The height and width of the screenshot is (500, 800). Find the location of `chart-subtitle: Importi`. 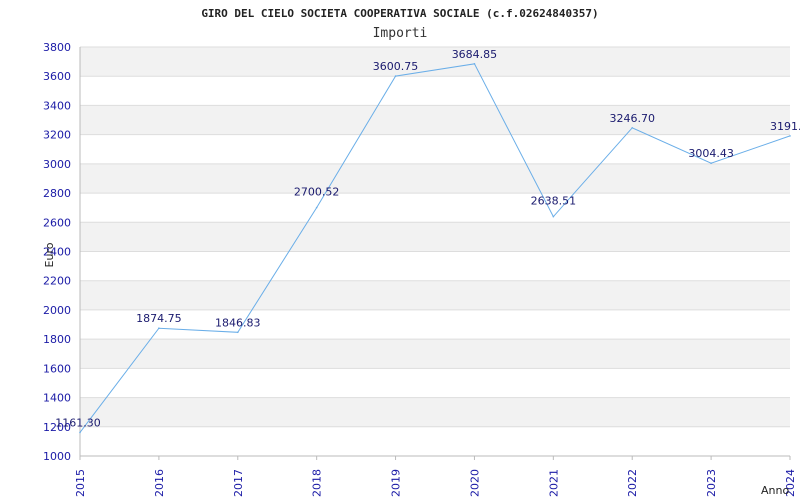

chart-subtitle: Importi is located at coordinates (400, 33).